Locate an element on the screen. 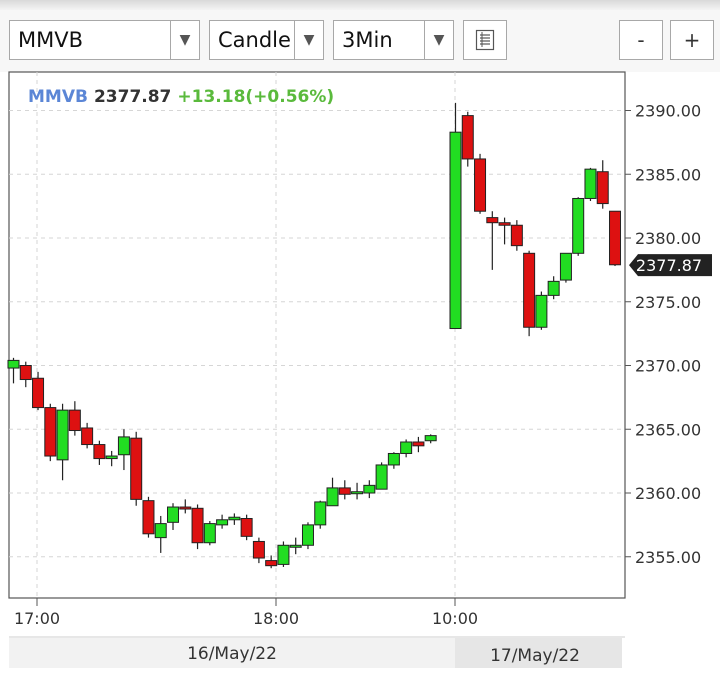 This screenshot has width=720, height=681. zoom-out-button: - is located at coordinates (641, 40).